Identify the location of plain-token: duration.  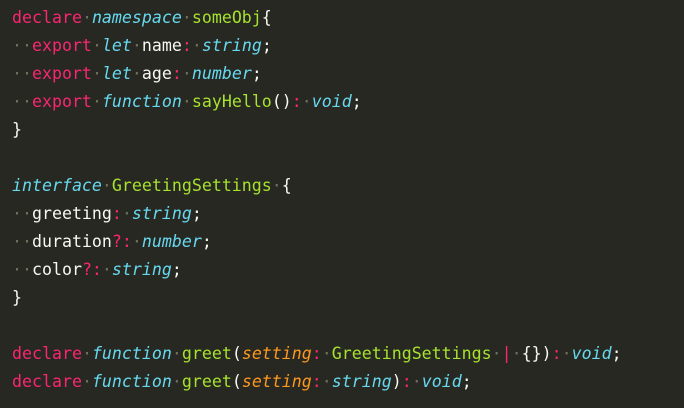
(71, 241).